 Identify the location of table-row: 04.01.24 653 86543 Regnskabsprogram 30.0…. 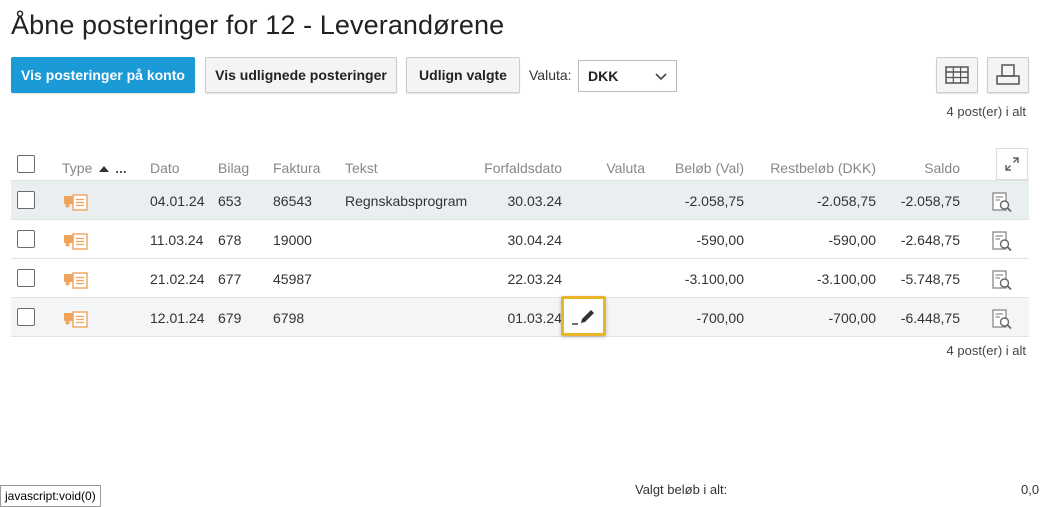
(520, 200).